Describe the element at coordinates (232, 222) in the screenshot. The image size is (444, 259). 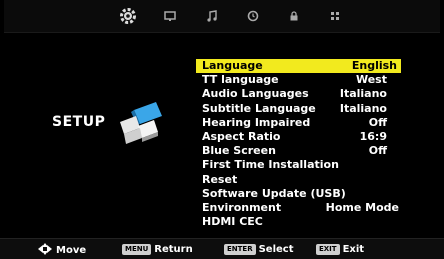
I see `menu-item-label: HDMI CEC` at that location.